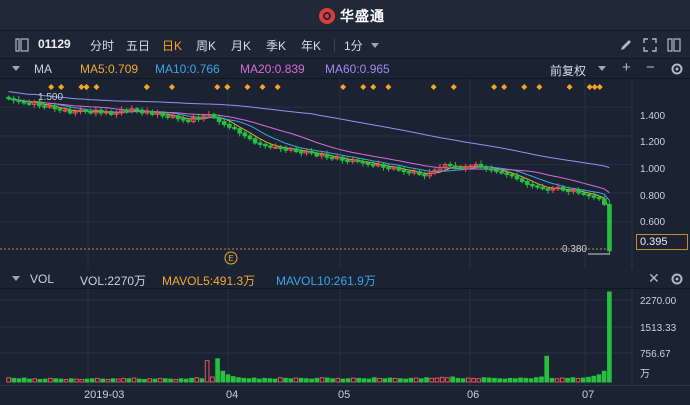  Describe the element at coordinates (650, 67) in the screenshot. I see `minimize-icon: −` at that location.